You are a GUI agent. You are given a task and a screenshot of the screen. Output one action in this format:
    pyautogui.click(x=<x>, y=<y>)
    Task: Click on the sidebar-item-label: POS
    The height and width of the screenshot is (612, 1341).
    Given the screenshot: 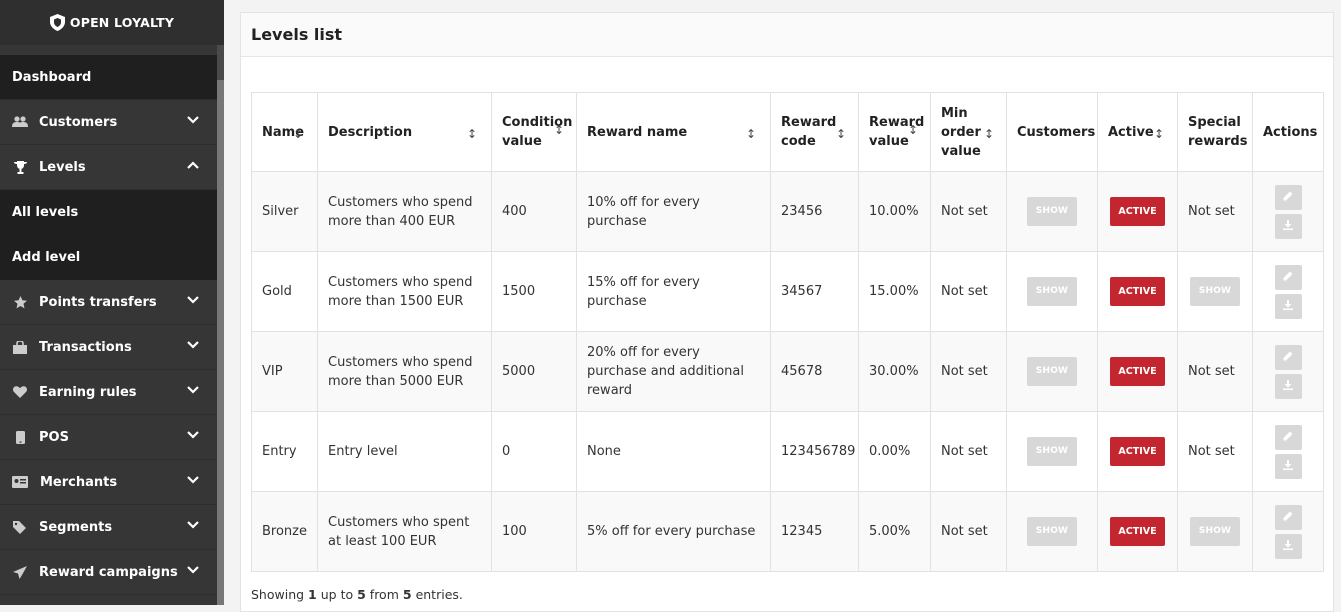 What is the action you would take?
    pyautogui.click(x=54, y=437)
    